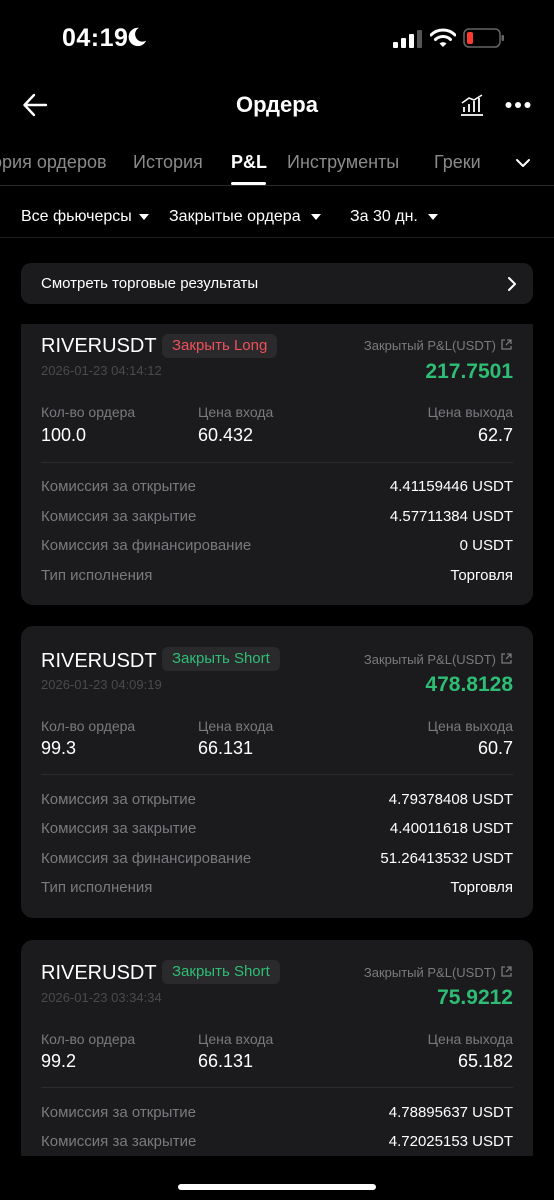  I want to click on filter-bar: Все фьючерсы Закрытые ордера За 30 дн., so click(277, 218).